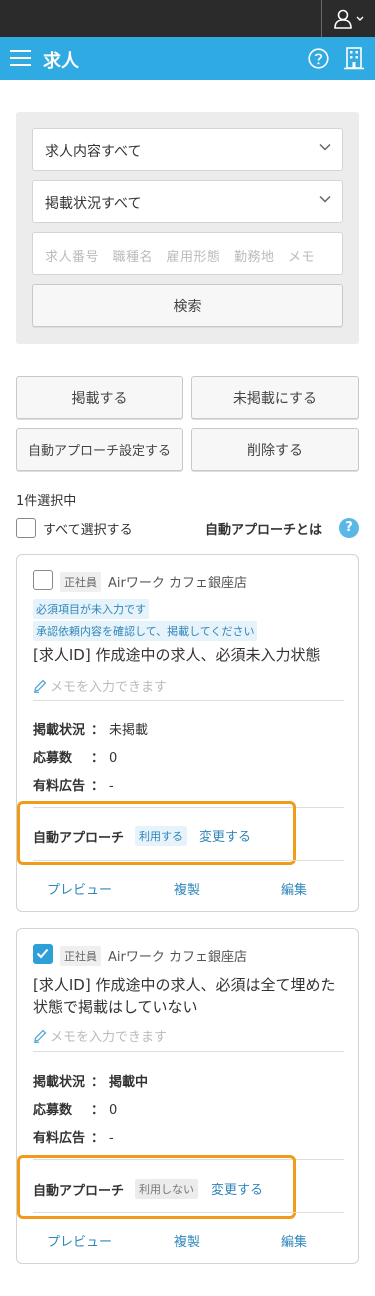  What do you see at coordinates (349, 528) in the screenshot?
I see `question-icon: ?` at bounding box center [349, 528].